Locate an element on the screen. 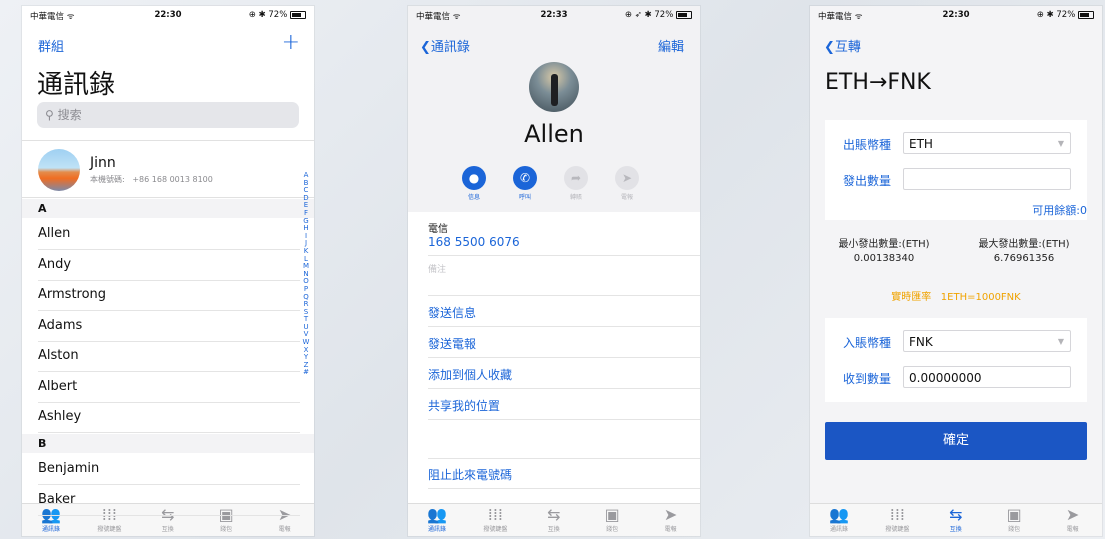 This screenshot has width=1105, height=539. back-button: ❮互轉 is located at coordinates (842, 45).